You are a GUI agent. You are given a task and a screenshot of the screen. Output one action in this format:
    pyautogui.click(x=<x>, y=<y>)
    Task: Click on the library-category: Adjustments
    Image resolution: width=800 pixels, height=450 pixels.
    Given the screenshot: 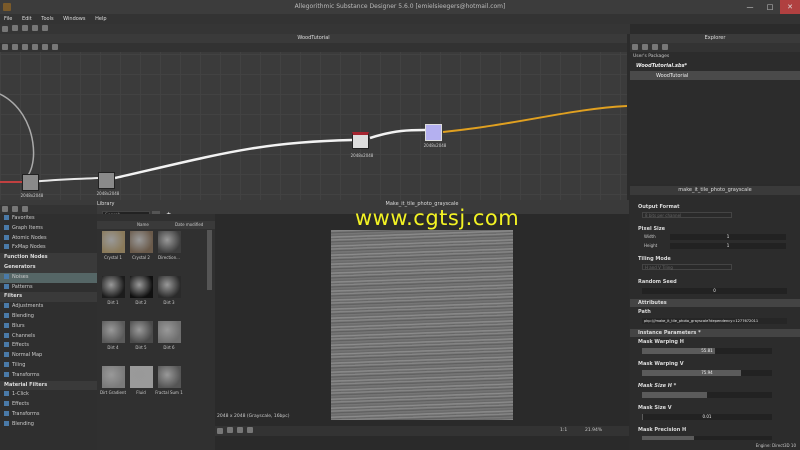 What is the action you would take?
    pyautogui.click(x=48, y=307)
    